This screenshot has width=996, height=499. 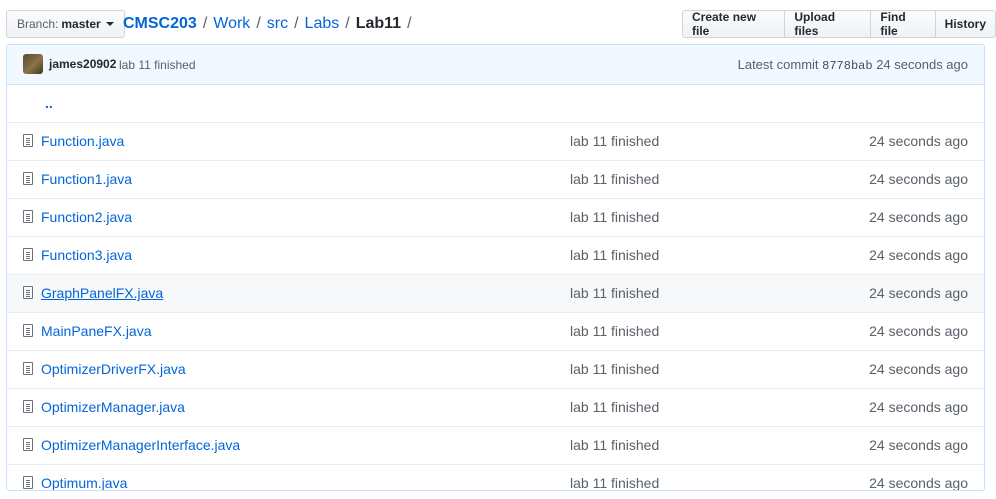 What do you see at coordinates (322, 24) in the screenshot?
I see `breadcrumb-labs-link: Labs` at bounding box center [322, 24].